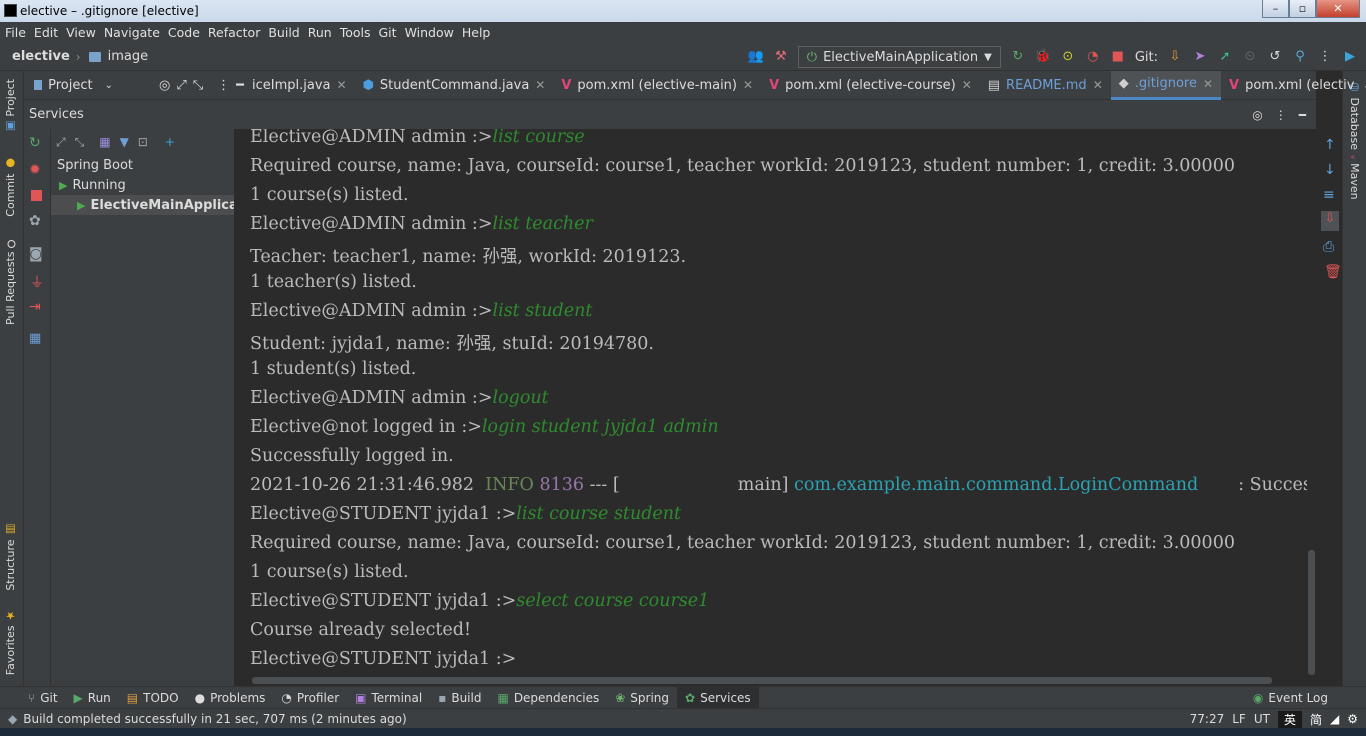 This screenshot has width=1366, height=736. What do you see at coordinates (1300, 57) in the screenshot?
I see `search-icon: ⚲` at bounding box center [1300, 57].